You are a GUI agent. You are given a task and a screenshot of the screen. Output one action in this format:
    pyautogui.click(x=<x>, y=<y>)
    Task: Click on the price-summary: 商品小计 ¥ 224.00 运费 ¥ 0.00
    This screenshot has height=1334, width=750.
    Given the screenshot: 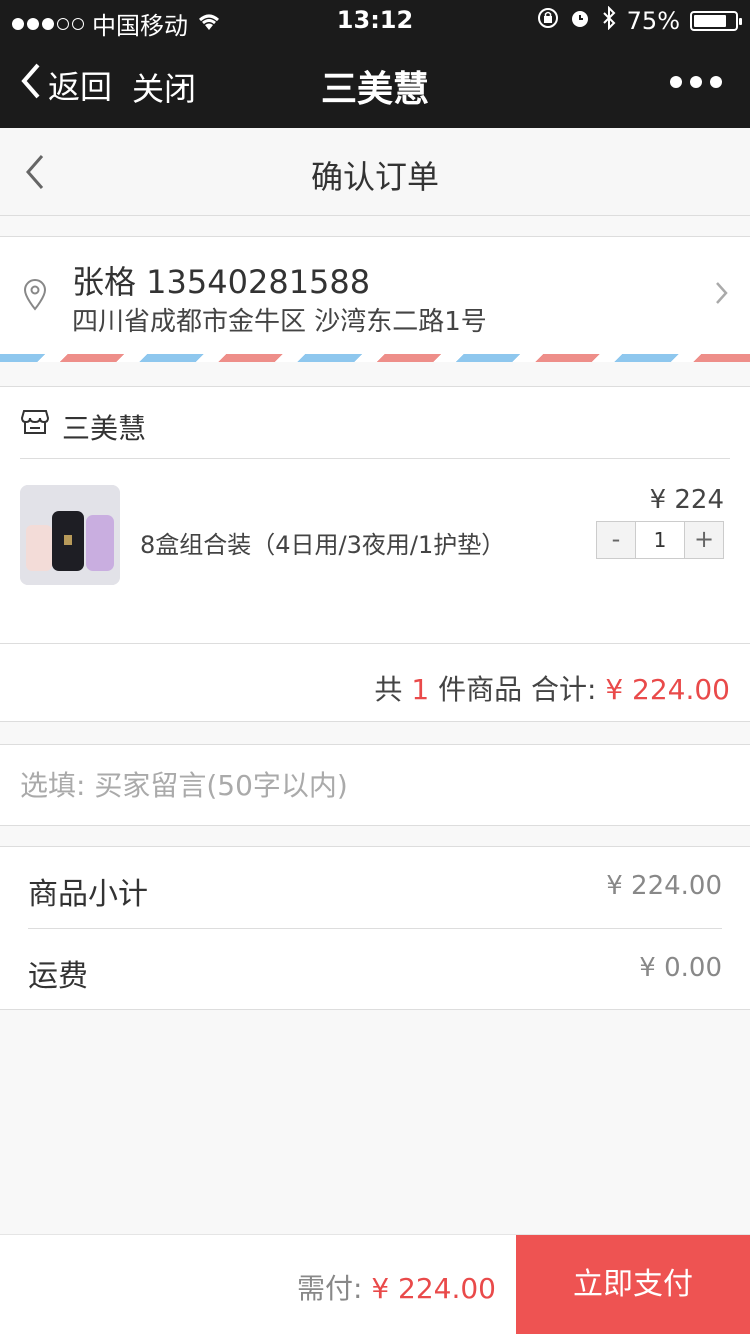 What is the action you would take?
    pyautogui.click(x=375, y=928)
    